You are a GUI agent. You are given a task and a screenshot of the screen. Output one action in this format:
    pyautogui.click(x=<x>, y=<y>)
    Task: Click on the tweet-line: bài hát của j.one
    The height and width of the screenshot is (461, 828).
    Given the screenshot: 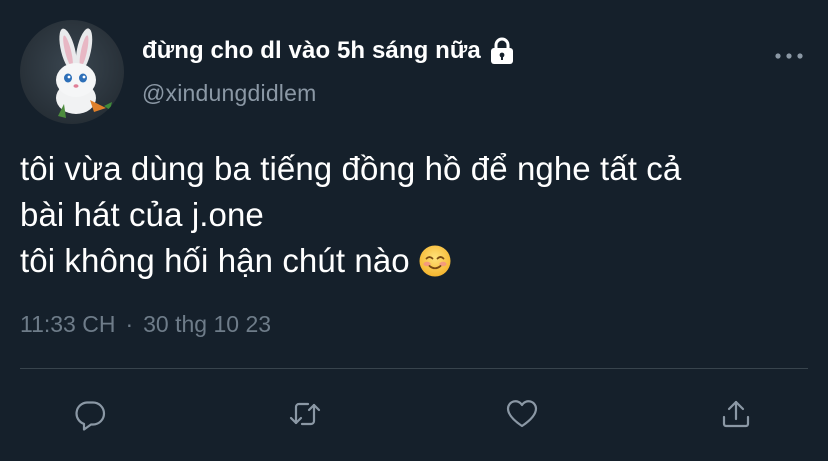 What is the action you would take?
    pyautogui.click(x=142, y=214)
    